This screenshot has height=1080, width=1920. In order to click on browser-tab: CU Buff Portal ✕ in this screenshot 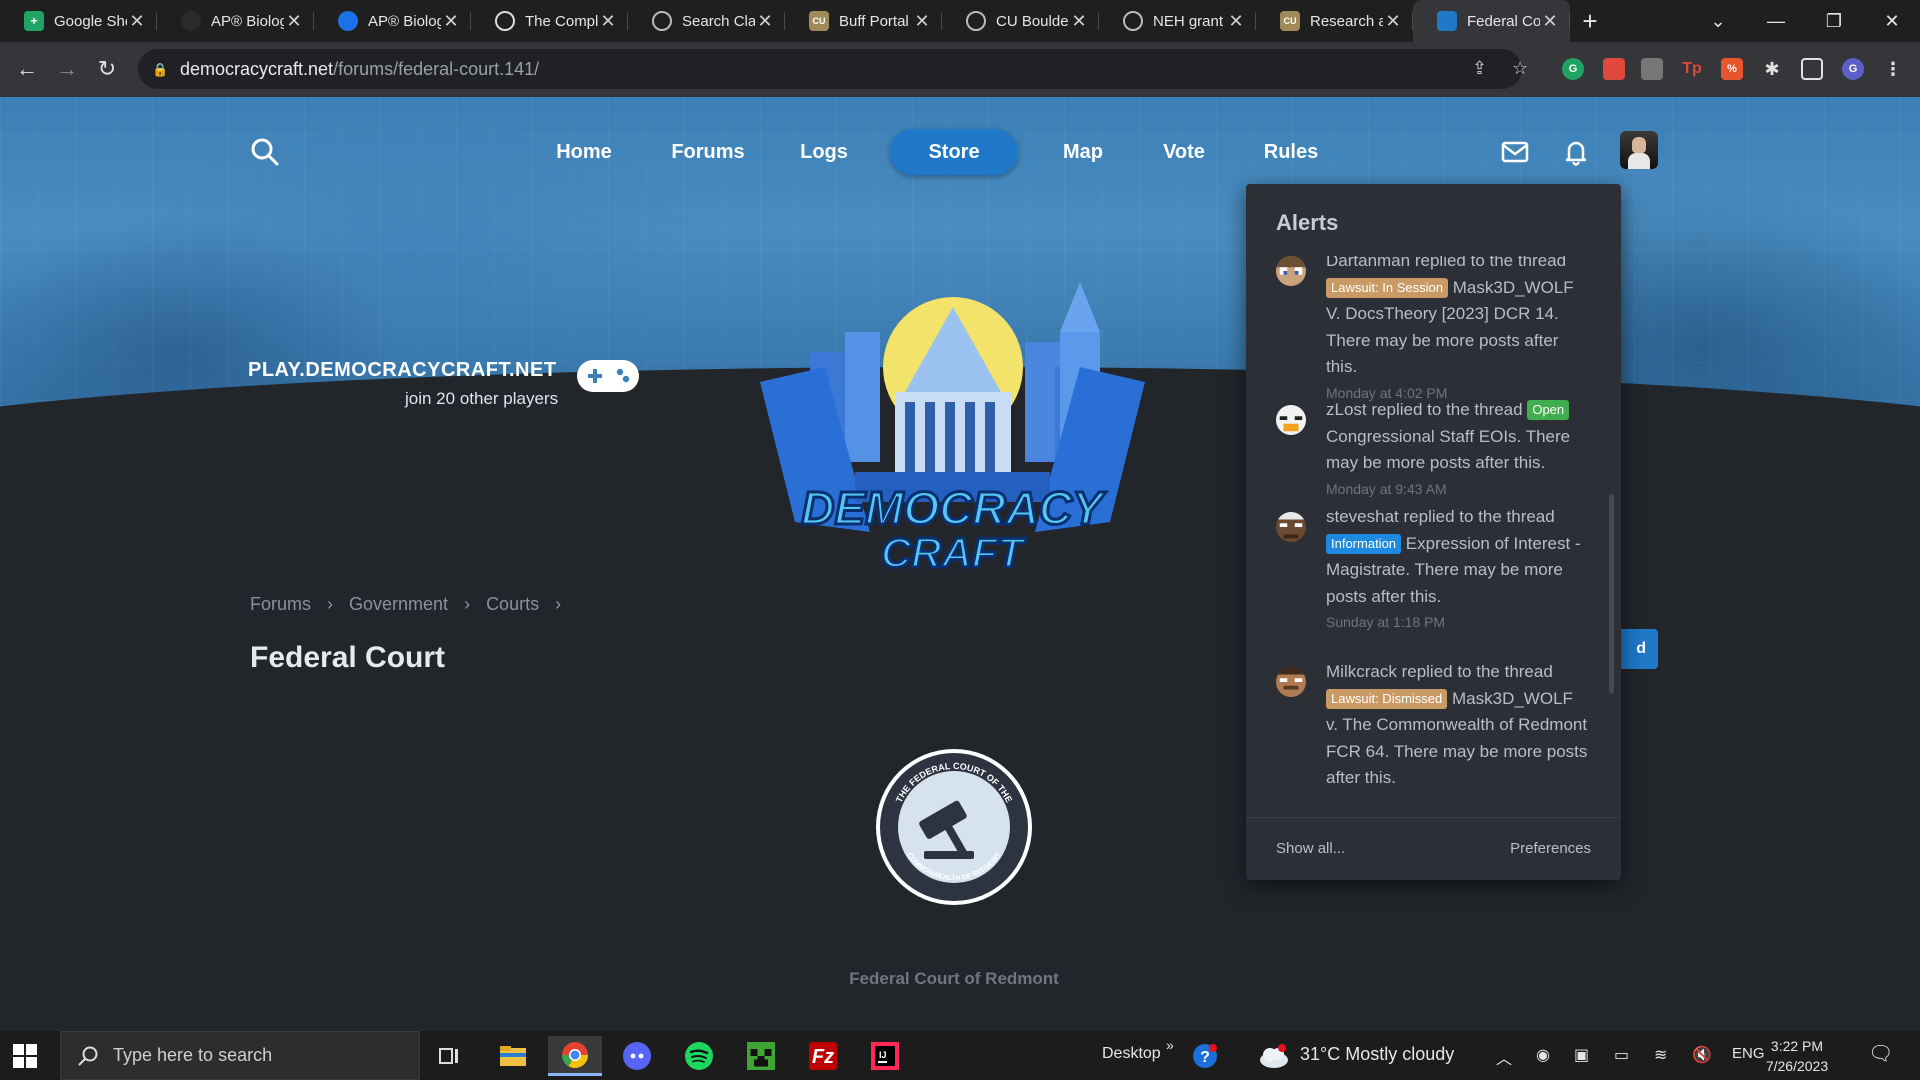, I will do `click(863, 21)`.